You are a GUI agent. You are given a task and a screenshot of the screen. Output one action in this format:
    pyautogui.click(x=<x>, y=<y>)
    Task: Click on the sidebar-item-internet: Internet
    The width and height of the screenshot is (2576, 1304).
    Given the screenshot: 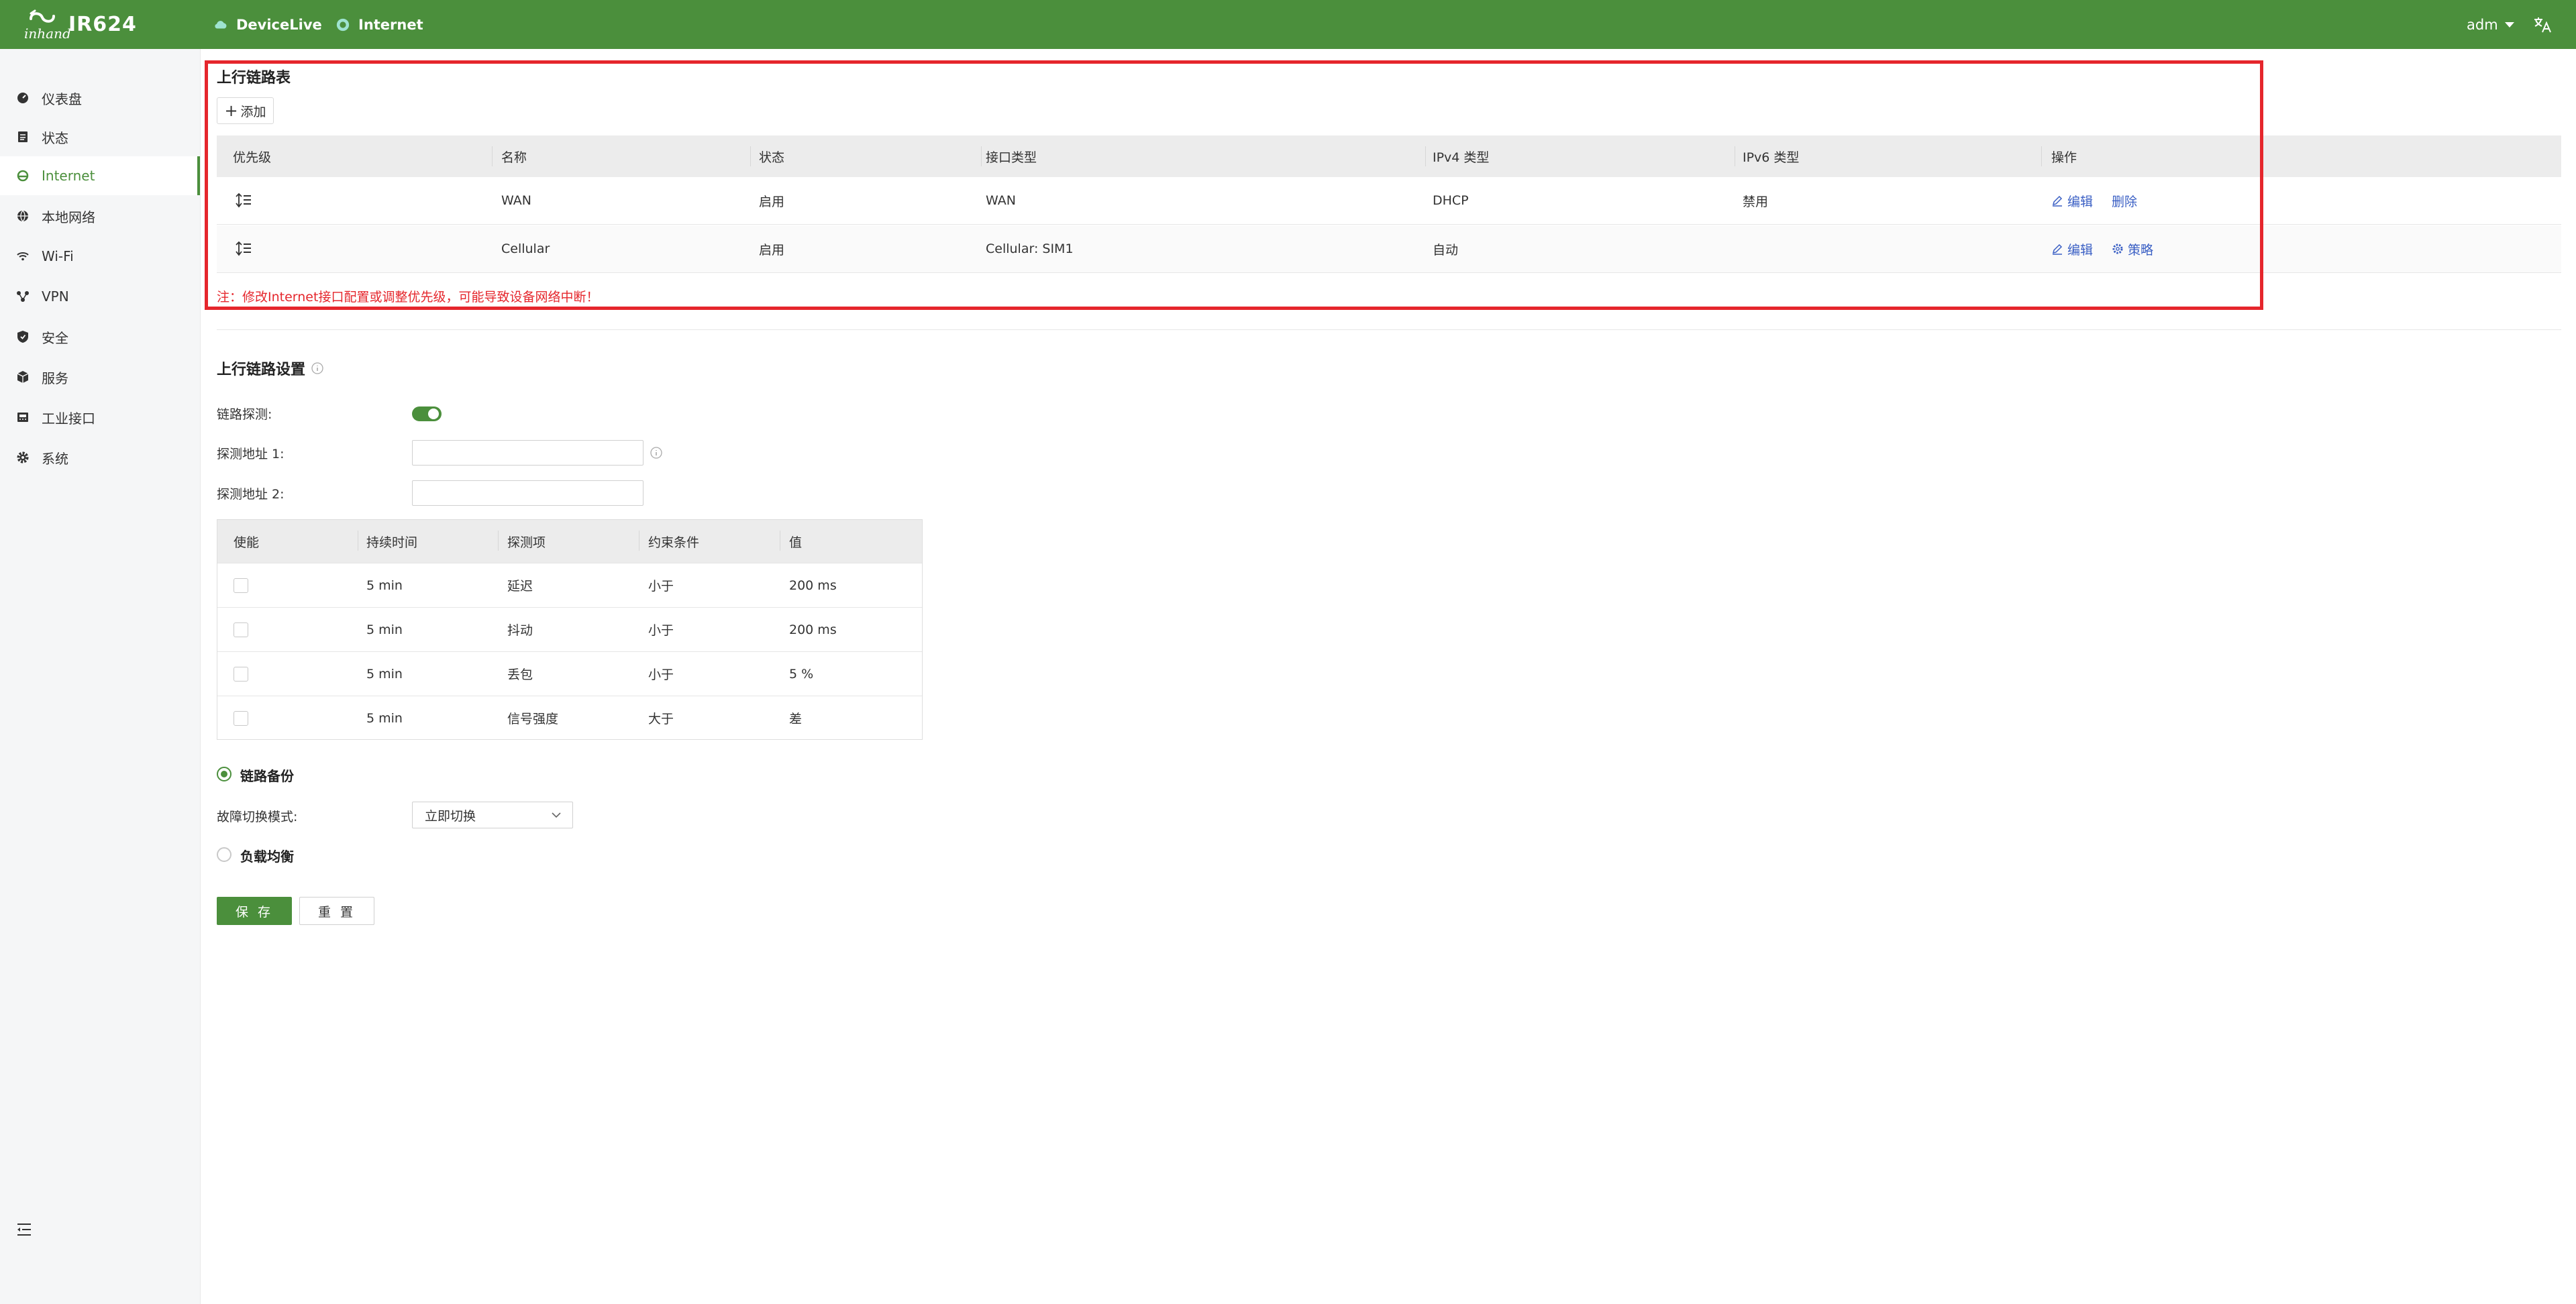 What is the action you would take?
    pyautogui.click(x=100, y=176)
    